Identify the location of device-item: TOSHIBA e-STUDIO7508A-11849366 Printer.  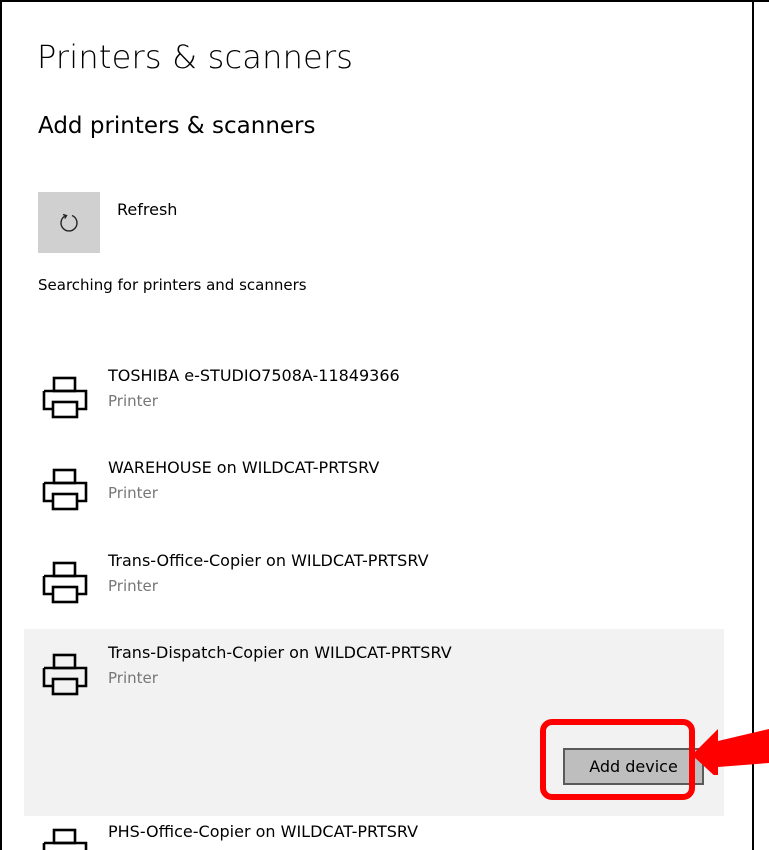
(374, 390).